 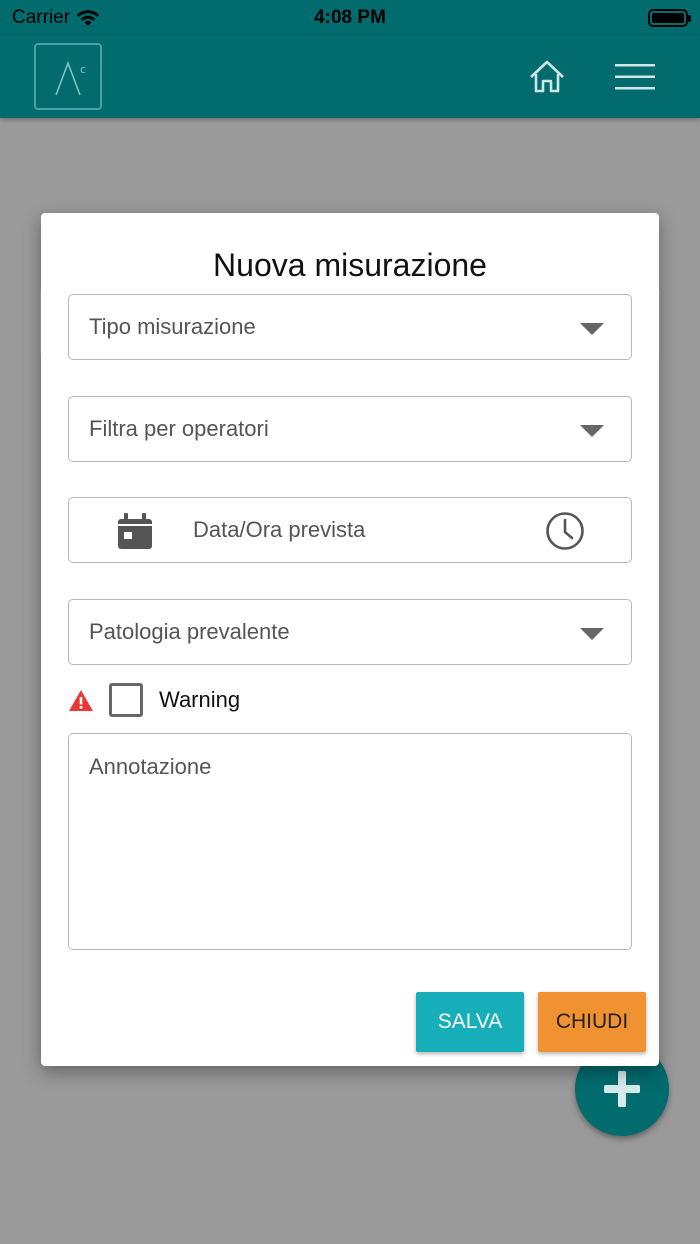 I want to click on warning-label: Warning, so click(x=200, y=699).